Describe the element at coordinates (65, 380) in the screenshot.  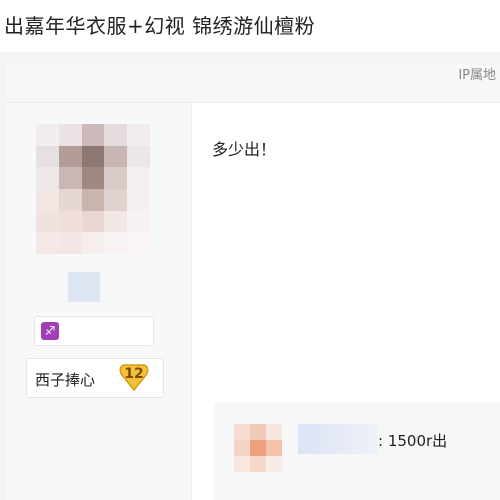
I see `level-name: 西子捧心` at that location.